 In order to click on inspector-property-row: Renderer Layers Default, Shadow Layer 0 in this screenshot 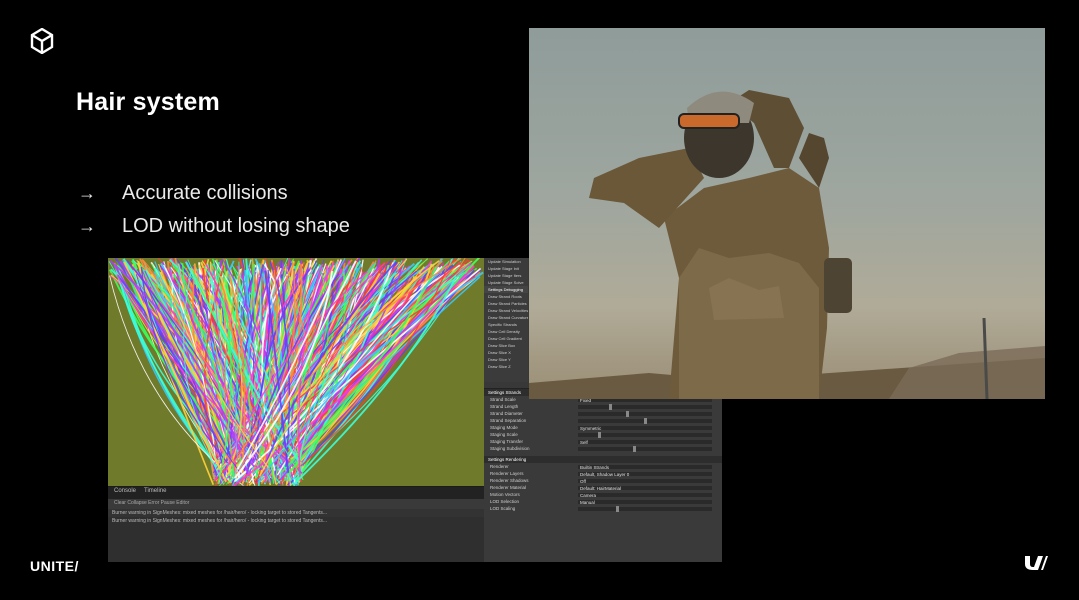, I will do `click(603, 473)`.